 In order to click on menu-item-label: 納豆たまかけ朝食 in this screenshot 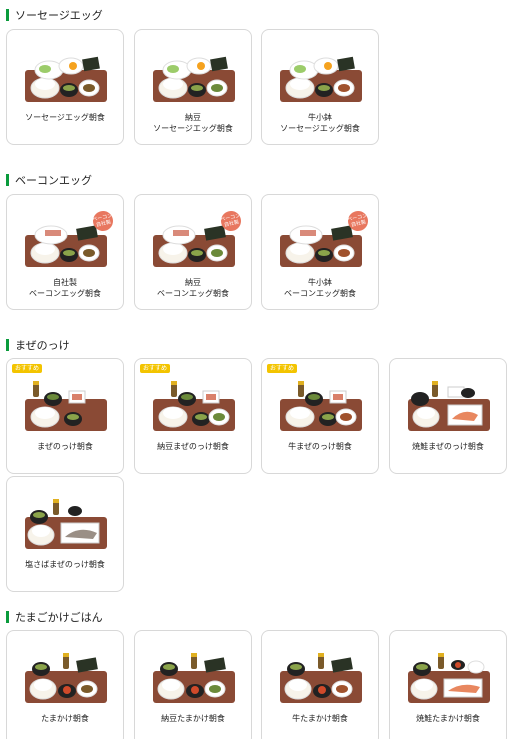, I will do `click(193, 718)`.